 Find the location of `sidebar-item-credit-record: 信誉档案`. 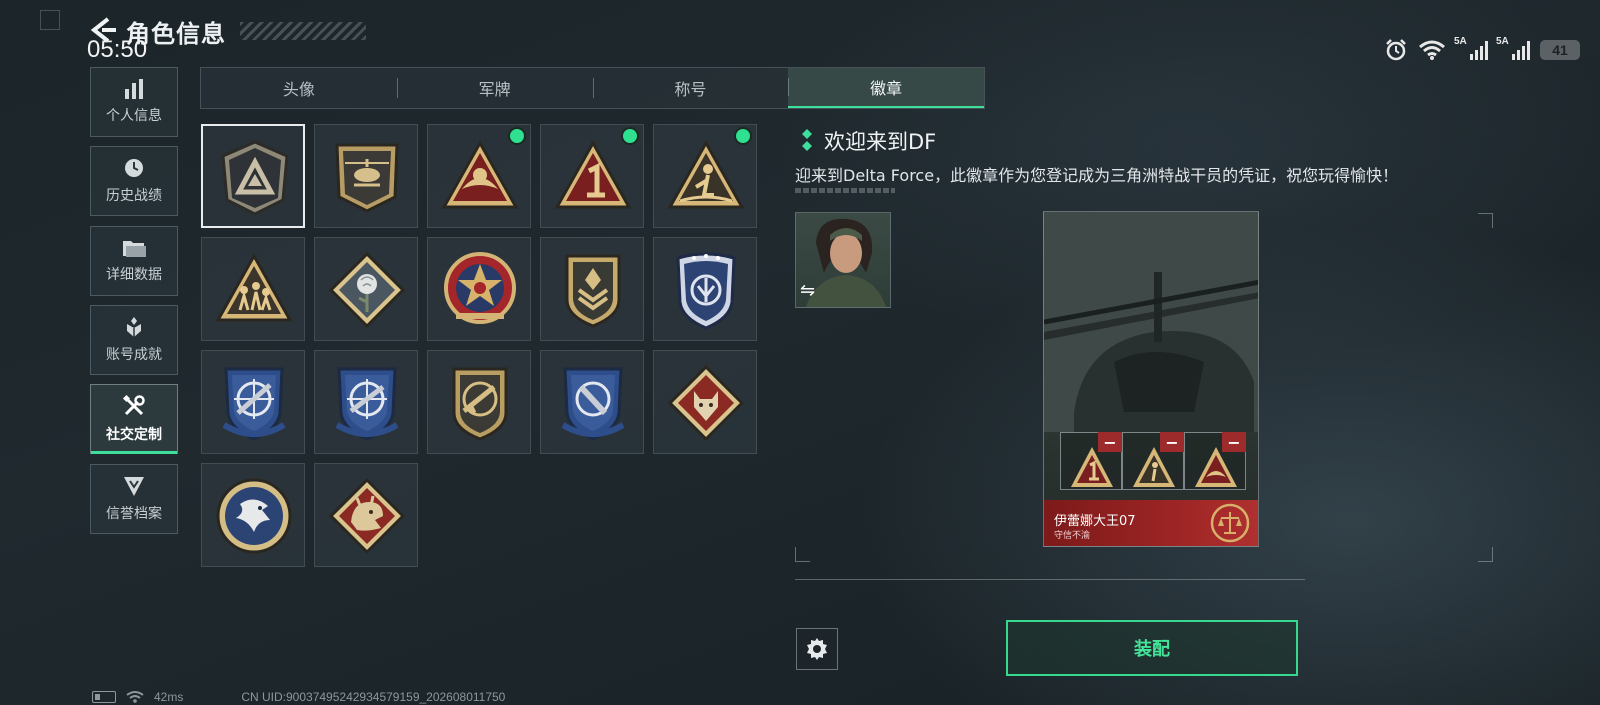

sidebar-item-credit-record: 信誉档案 is located at coordinates (134, 499).